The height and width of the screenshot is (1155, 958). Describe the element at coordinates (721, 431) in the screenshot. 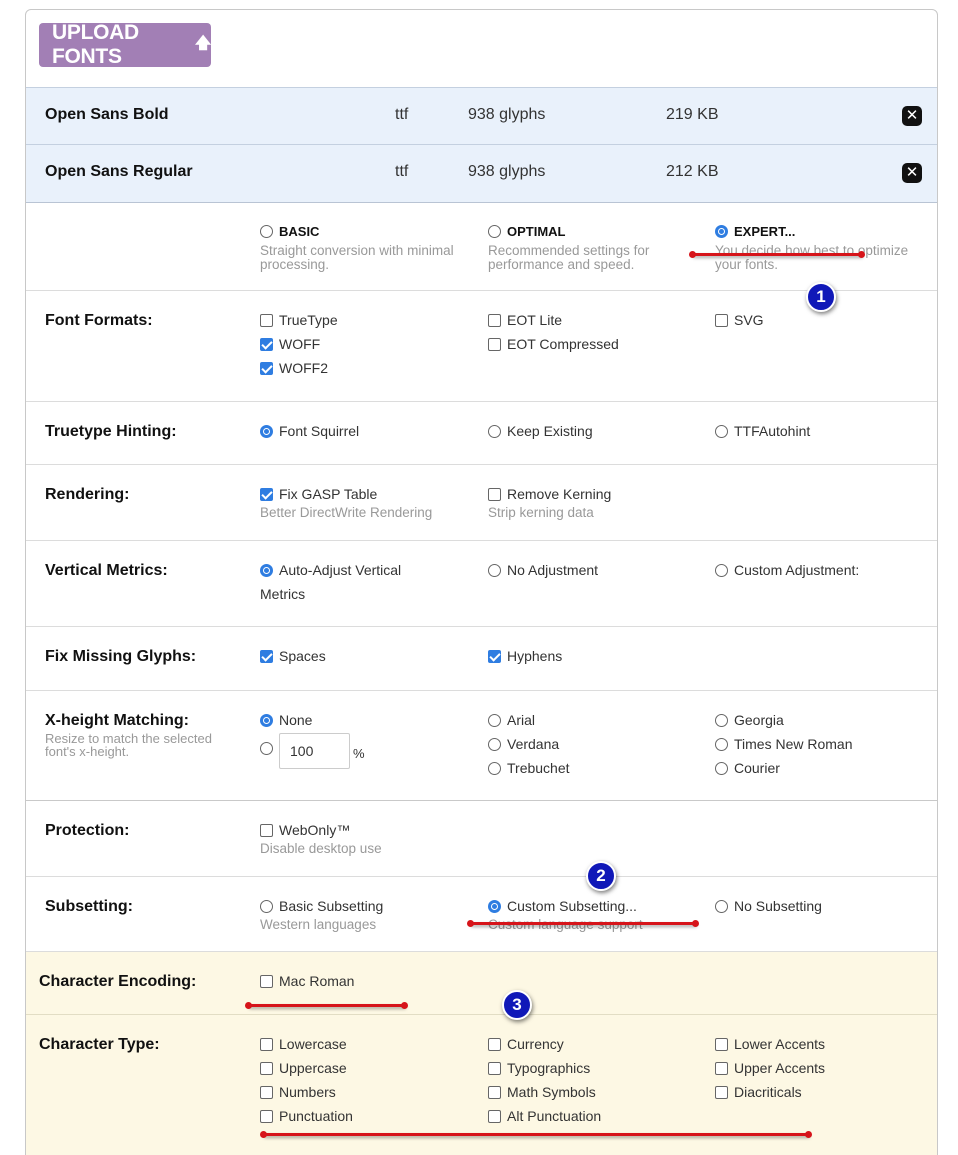

I see `ttfautohint-radio` at that location.